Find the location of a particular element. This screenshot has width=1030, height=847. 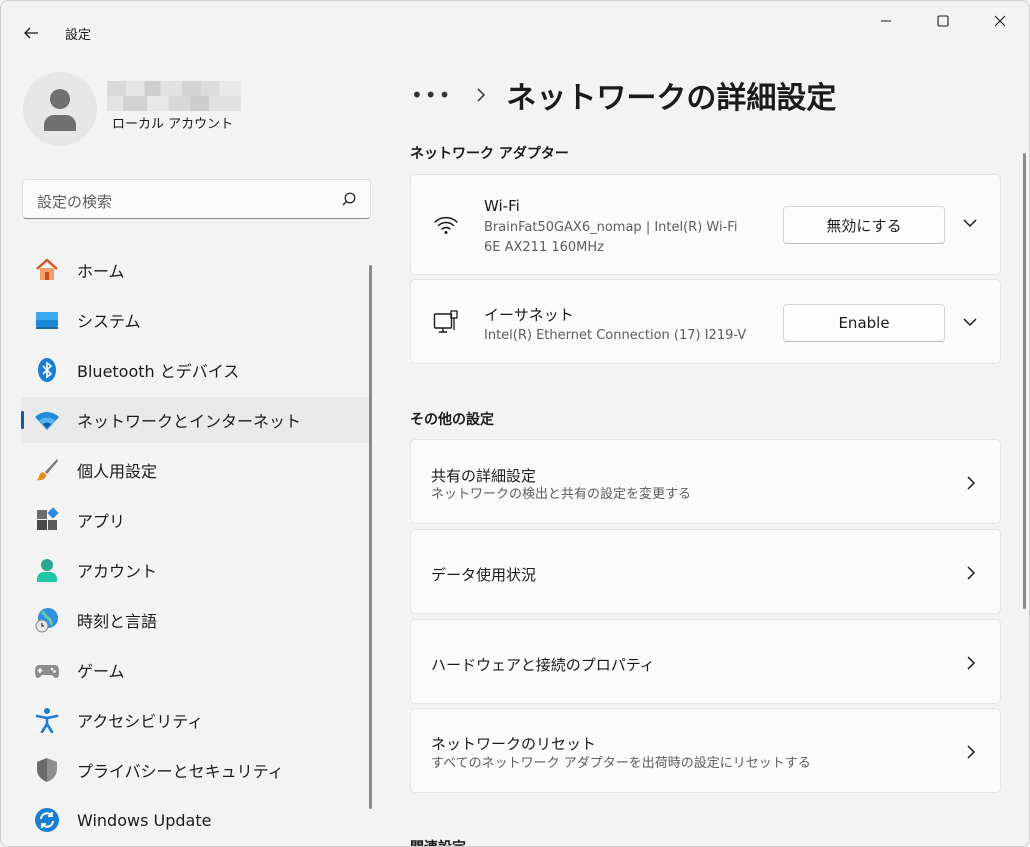

disable-button: 無効にする is located at coordinates (864, 225).